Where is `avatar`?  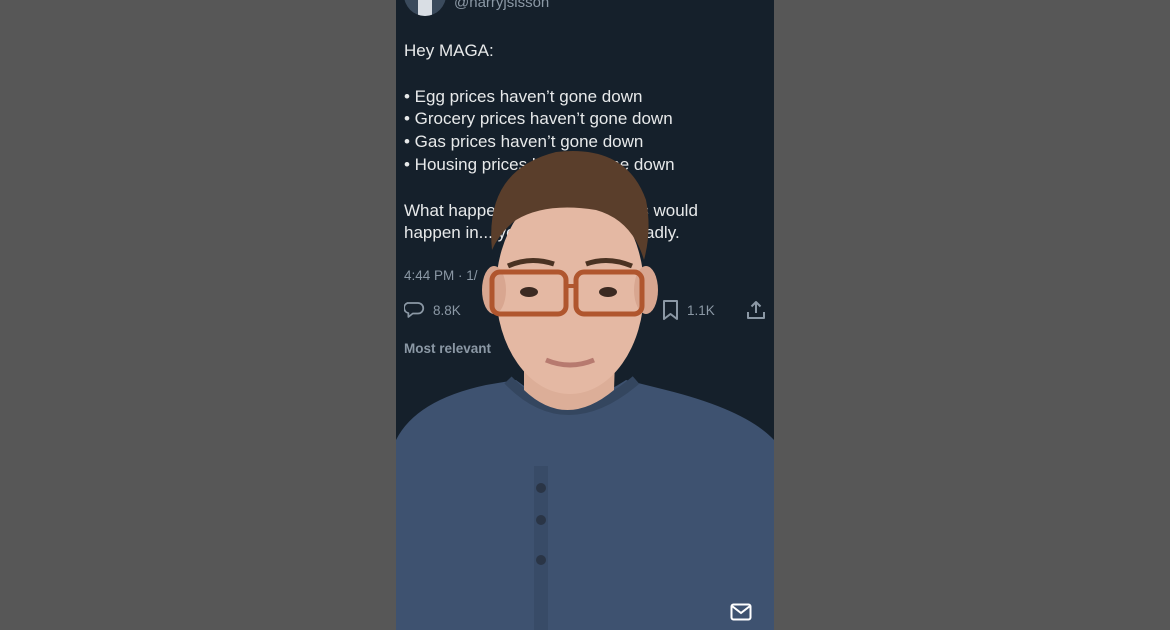 avatar is located at coordinates (425, 8).